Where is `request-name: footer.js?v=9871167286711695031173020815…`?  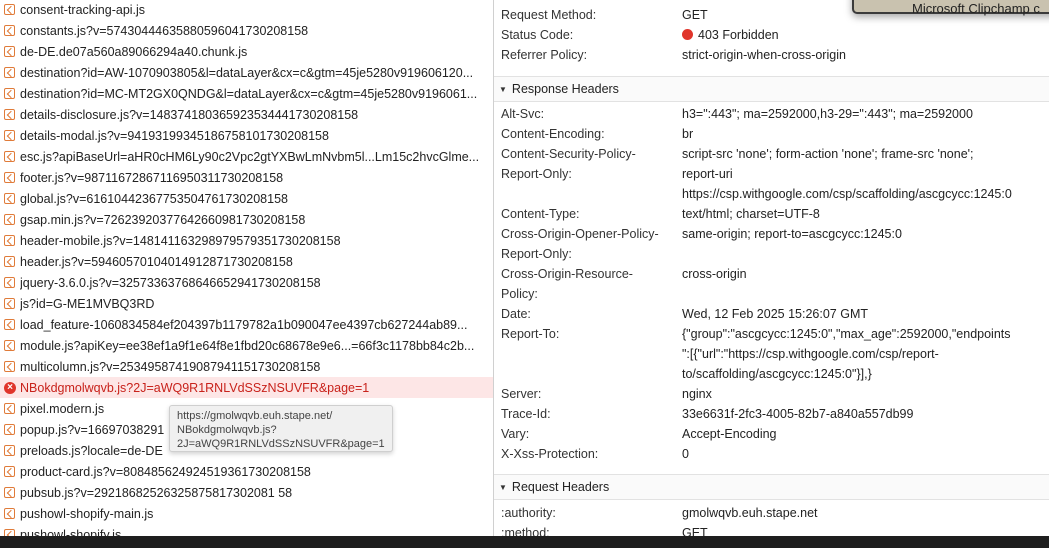
request-name: footer.js?v=9871167286711695031173020815… is located at coordinates (152, 177).